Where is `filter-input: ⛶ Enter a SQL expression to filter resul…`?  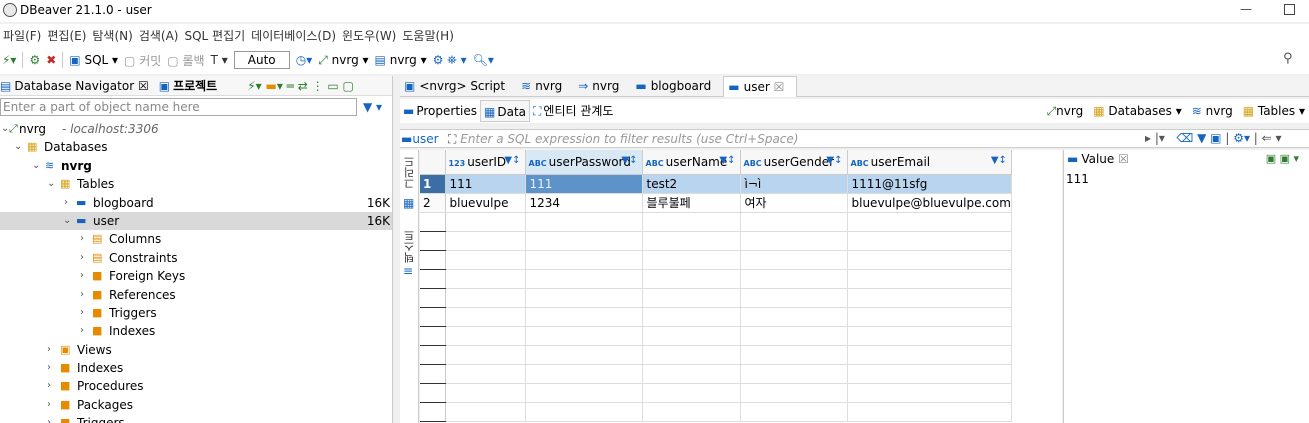
filter-input: ⛶ Enter a SQL expression to filter resul… is located at coordinates (623, 139).